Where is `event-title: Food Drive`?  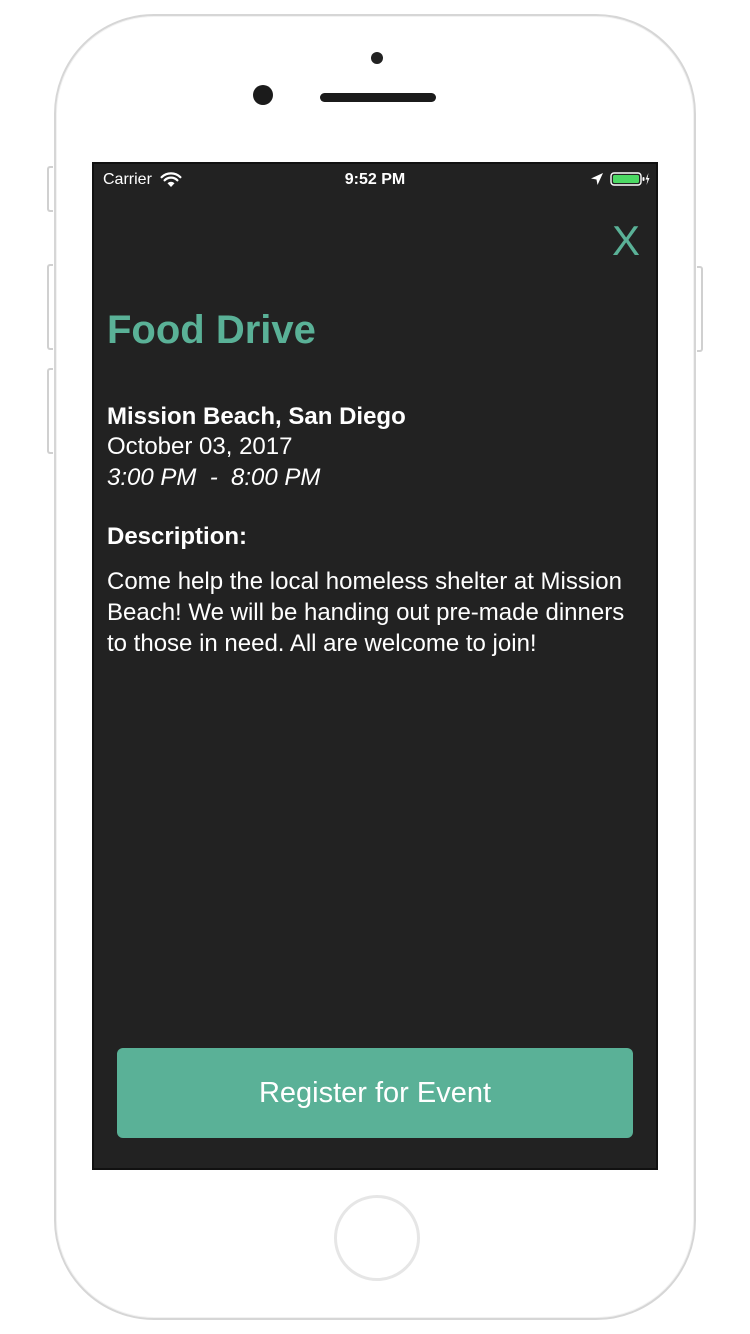 event-title: Food Drive is located at coordinates (211, 330).